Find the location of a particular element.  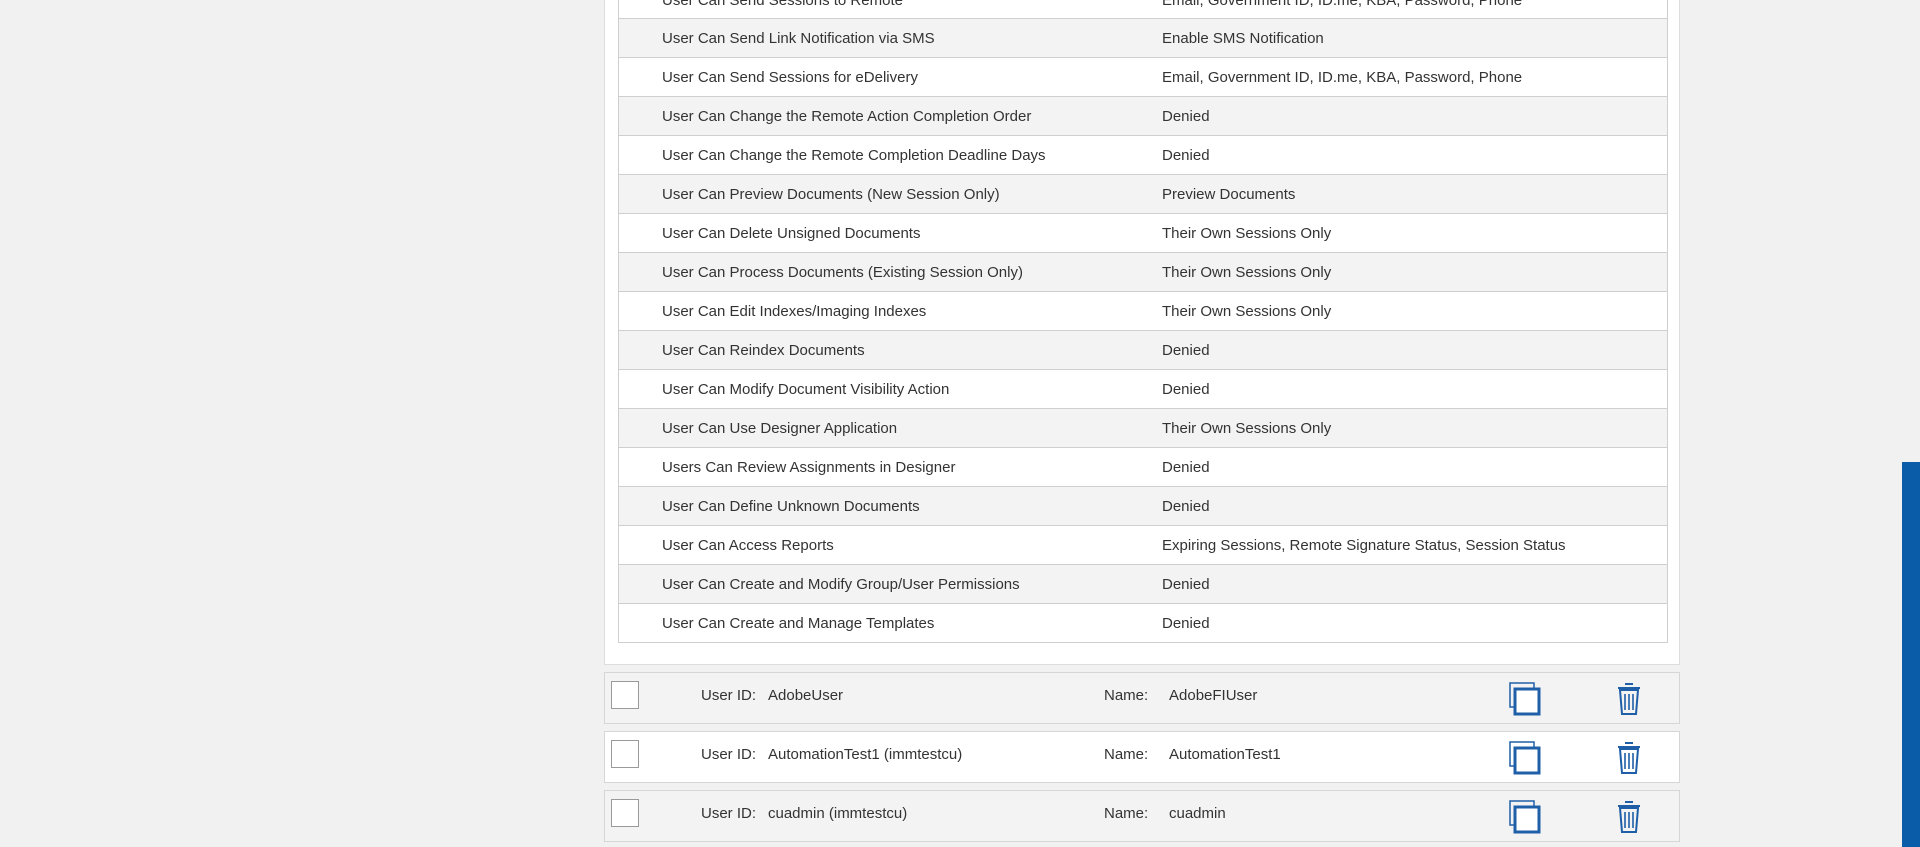

permission-value: Preview Documents is located at coordinates (1229, 194).